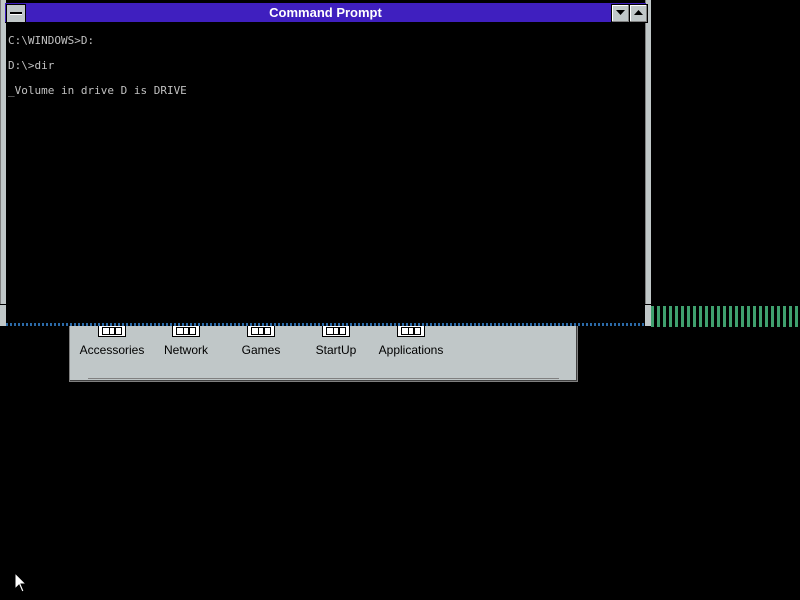 Image resolution: width=800 pixels, height=600 pixels. I want to click on group-label: Applications, so click(411, 350).